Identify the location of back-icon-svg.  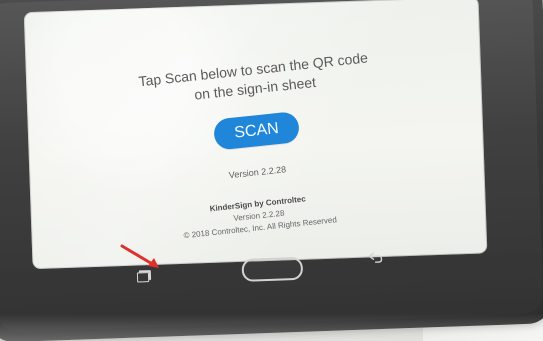
(375, 257).